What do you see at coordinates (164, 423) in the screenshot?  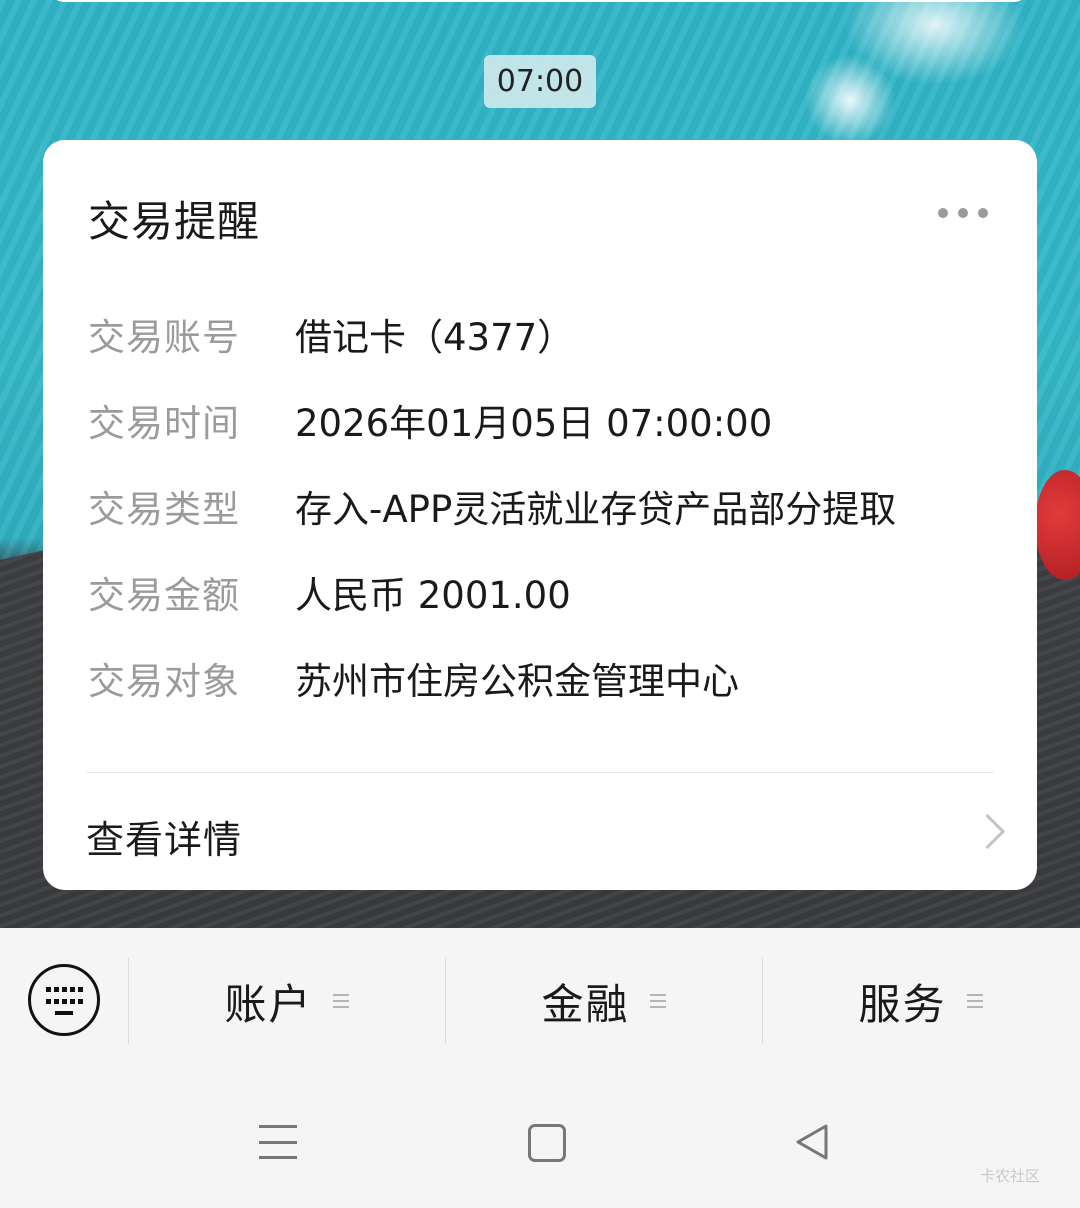 I see `row-label: 交易时间` at bounding box center [164, 423].